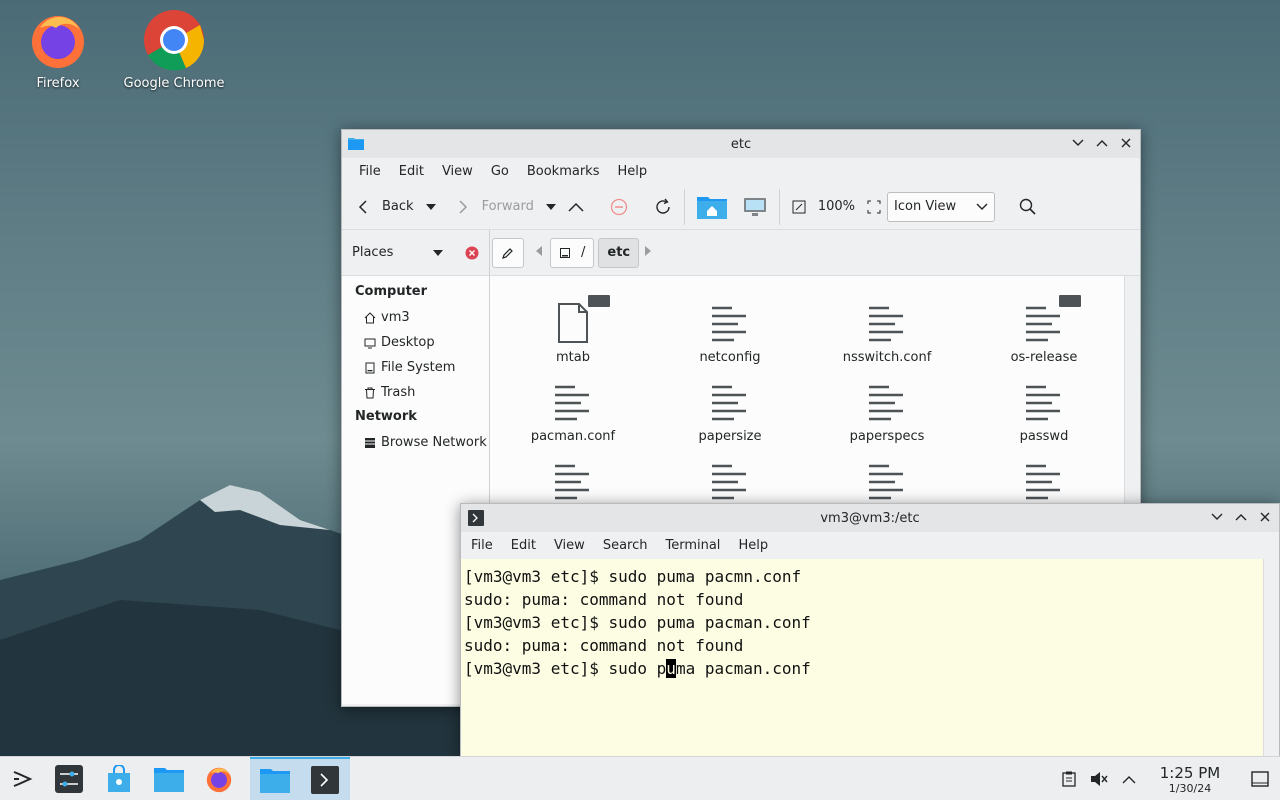  Describe the element at coordinates (1129, 778) in the screenshot. I see `tray-expand-button` at that location.